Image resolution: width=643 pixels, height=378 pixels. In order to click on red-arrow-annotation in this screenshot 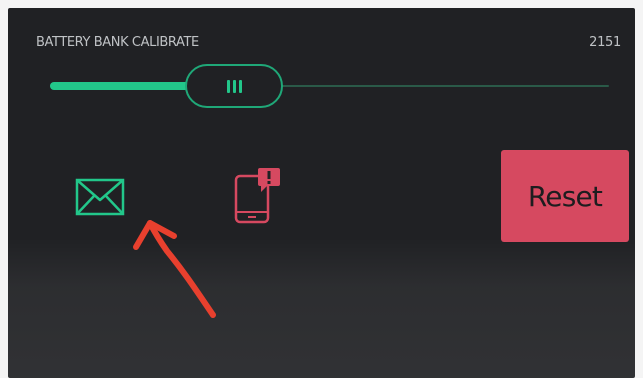, I will do `click(174, 269)`.